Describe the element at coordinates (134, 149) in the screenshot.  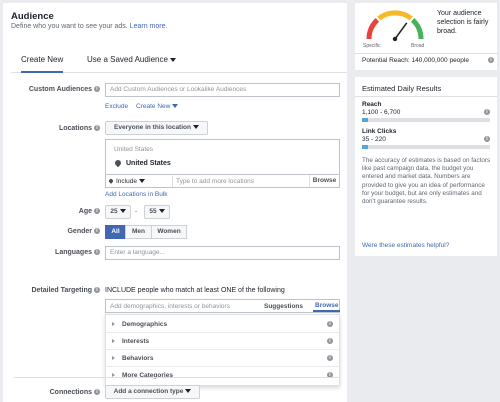
I see `location-country-header: United States` at that location.